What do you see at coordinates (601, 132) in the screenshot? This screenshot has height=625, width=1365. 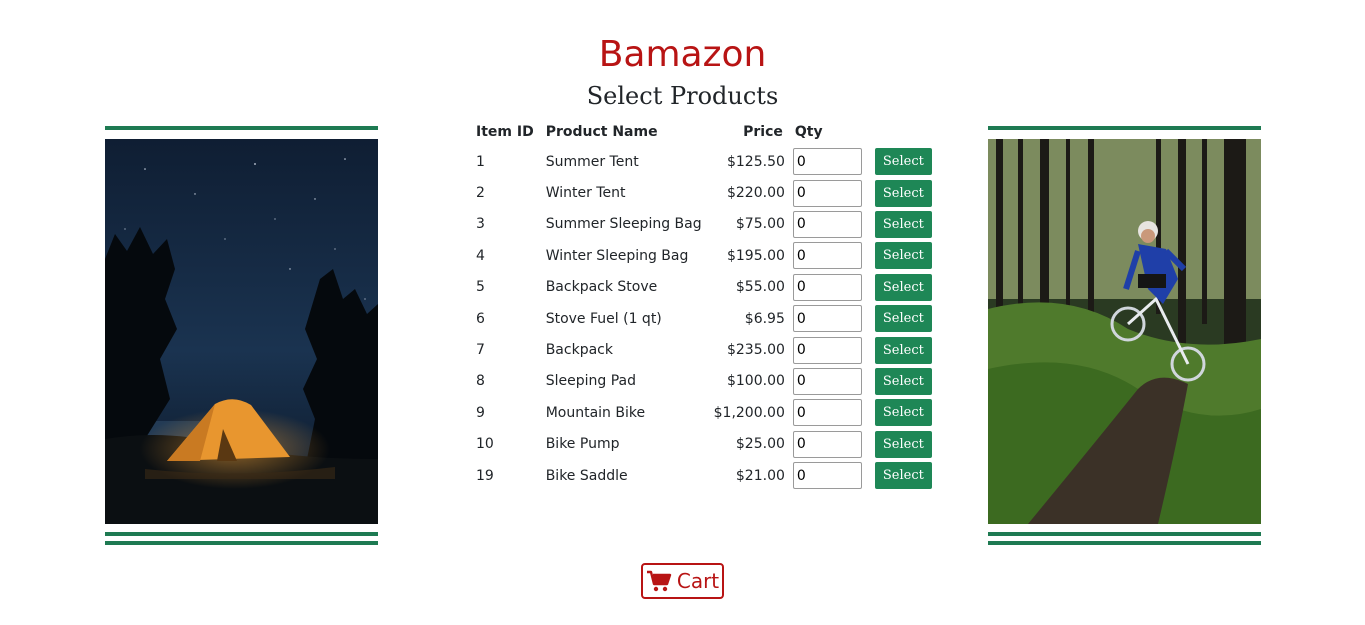 I see `column-header-product-name: Product Name` at bounding box center [601, 132].